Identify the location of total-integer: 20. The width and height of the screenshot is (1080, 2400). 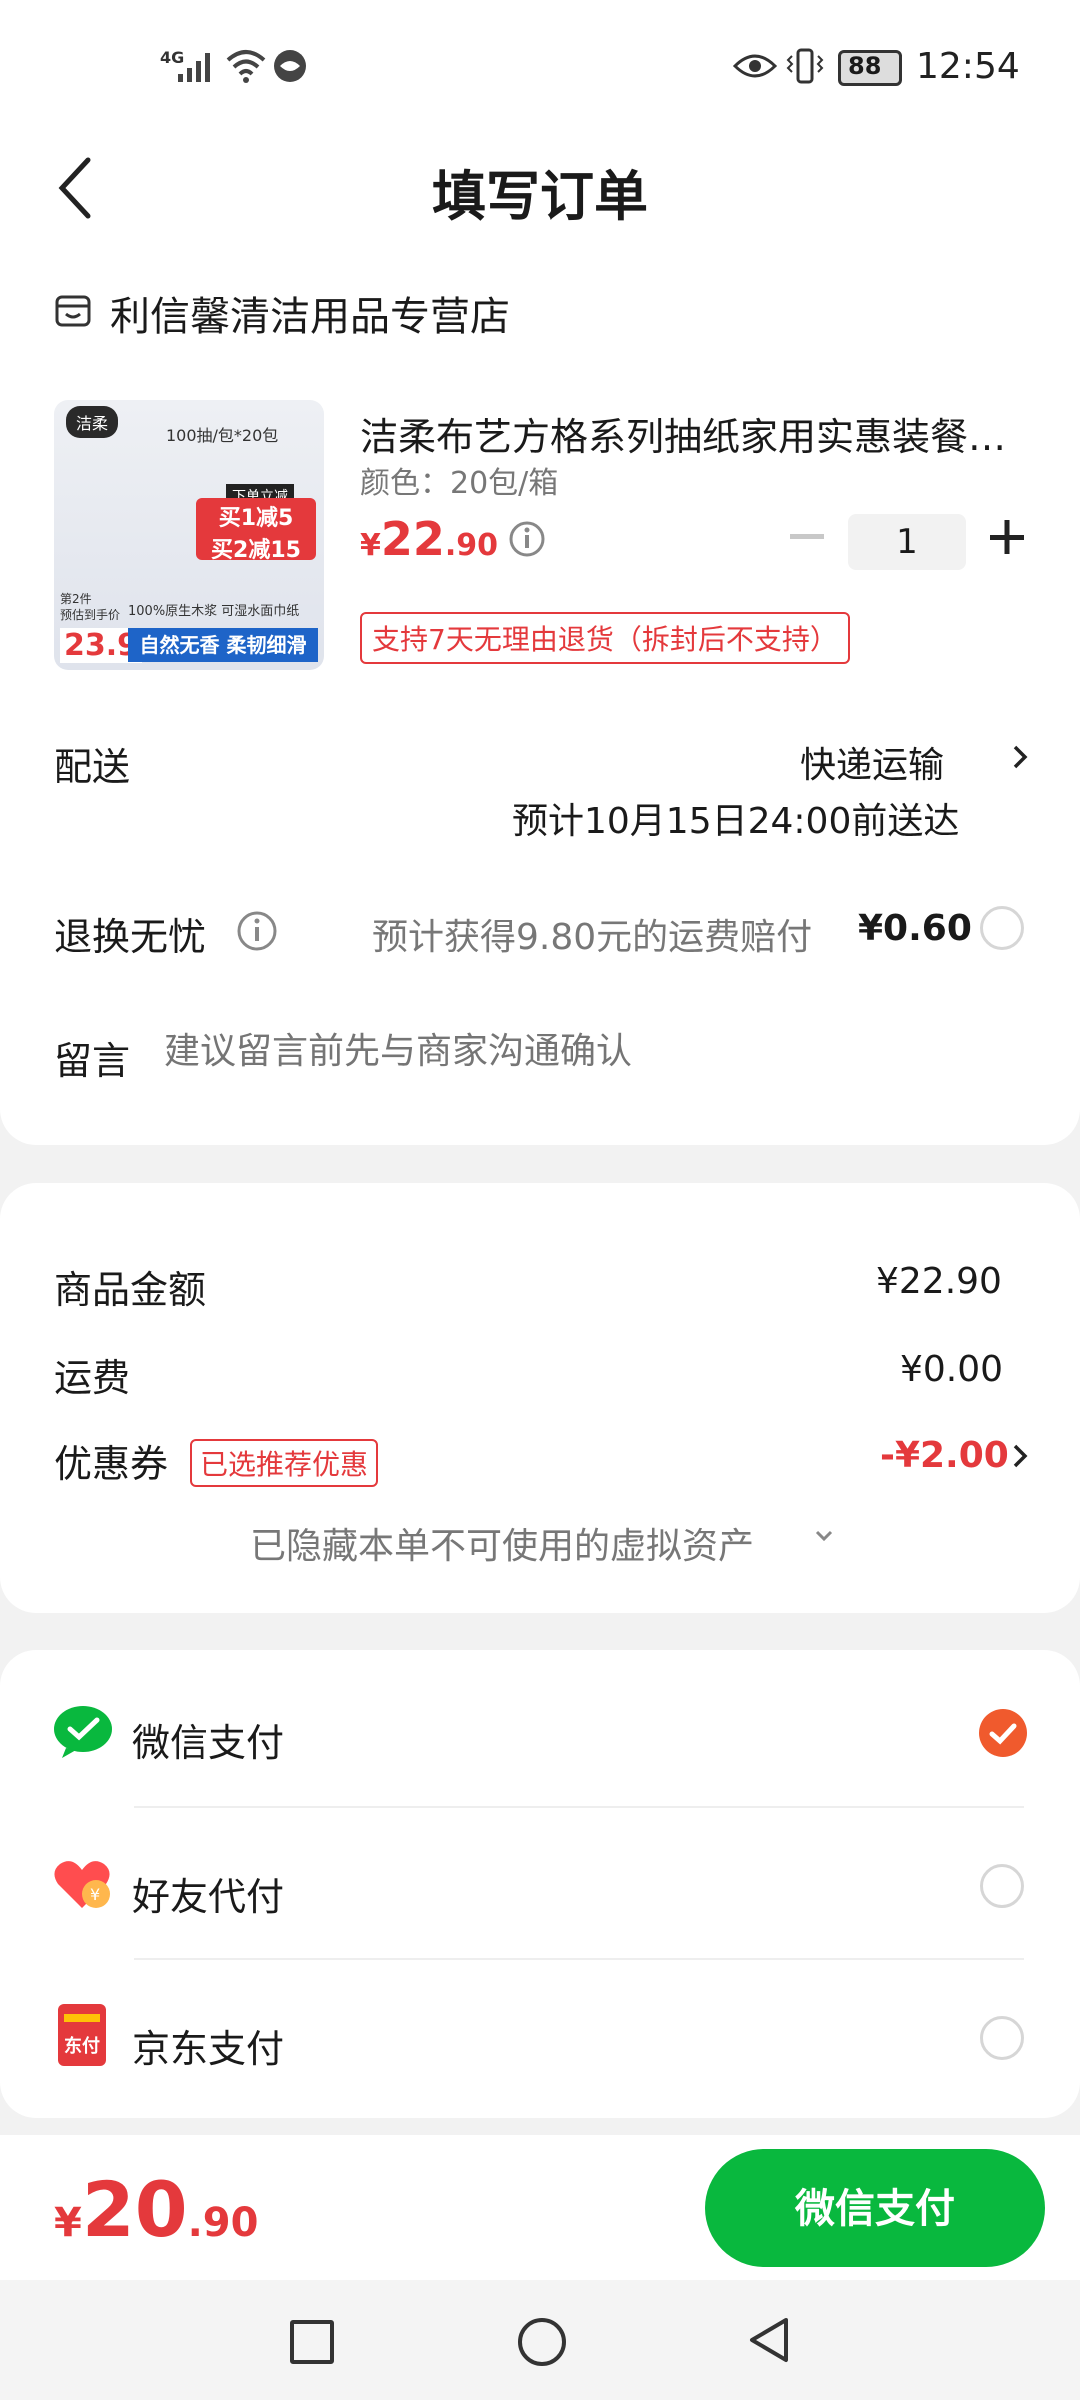
(134, 2209).